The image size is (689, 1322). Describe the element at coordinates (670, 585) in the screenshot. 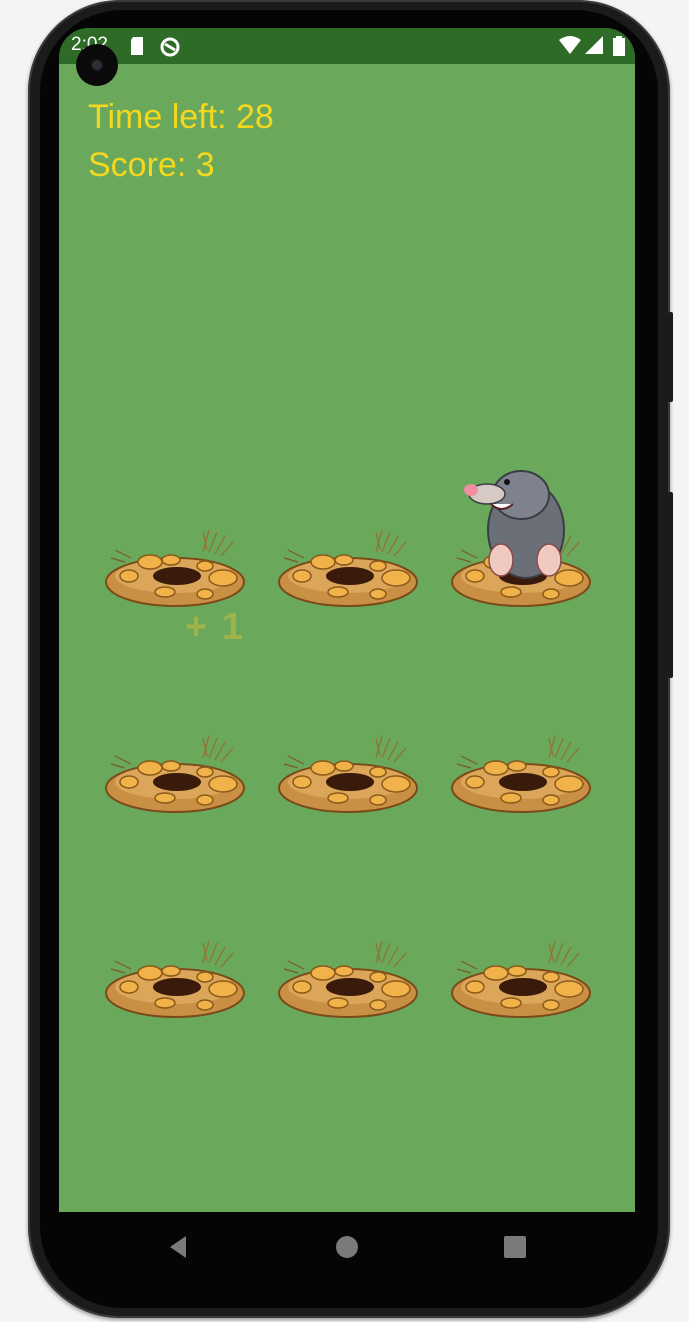

I see `power-button` at that location.